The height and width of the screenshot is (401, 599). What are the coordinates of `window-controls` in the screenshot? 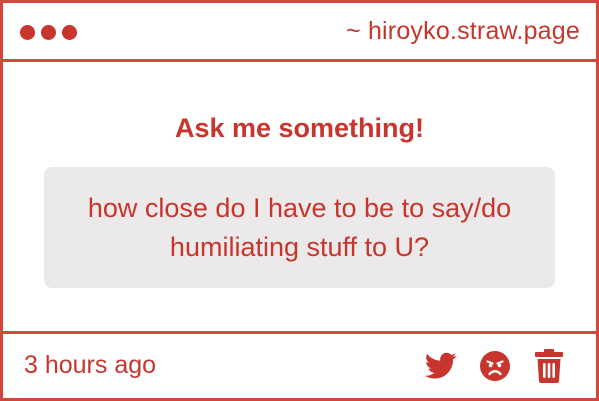 It's located at (48, 32).